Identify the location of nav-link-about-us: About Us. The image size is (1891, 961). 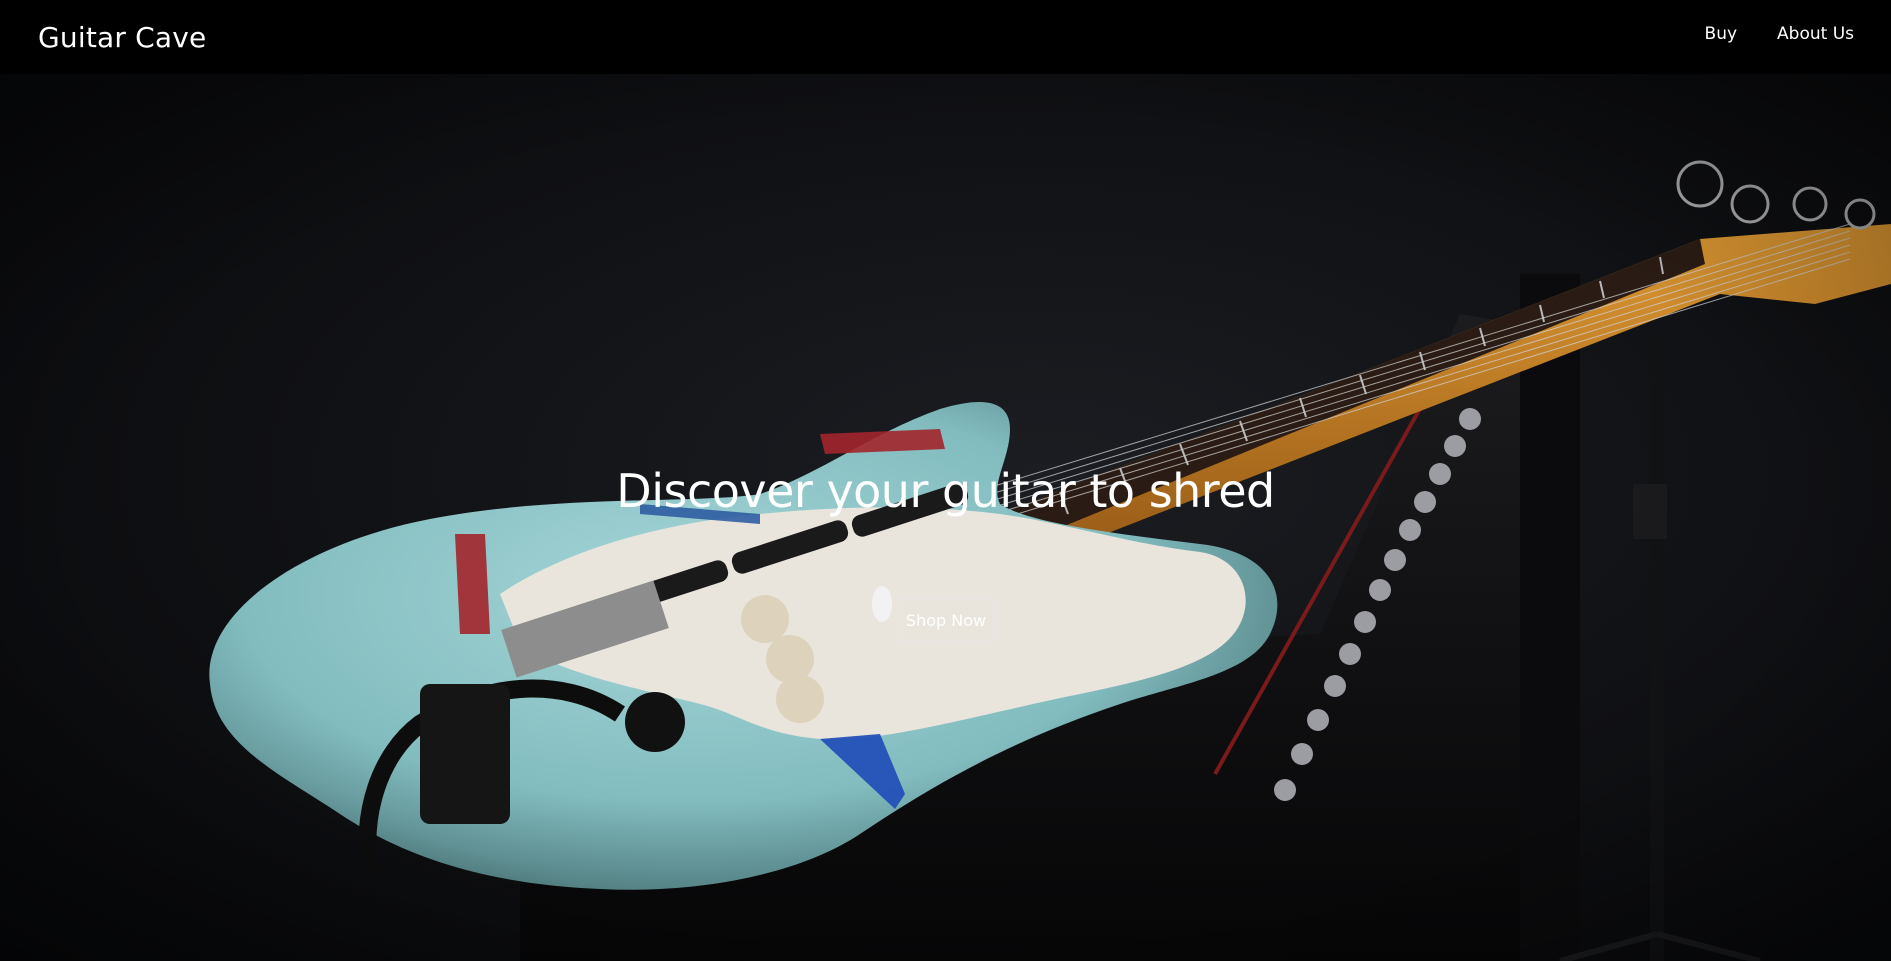
(1815, 34).